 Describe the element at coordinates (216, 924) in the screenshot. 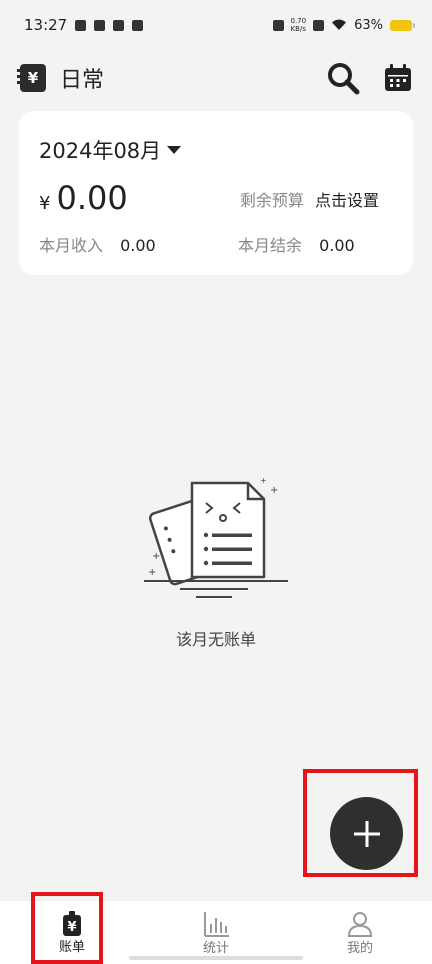

I see `chart-icon` at that location.